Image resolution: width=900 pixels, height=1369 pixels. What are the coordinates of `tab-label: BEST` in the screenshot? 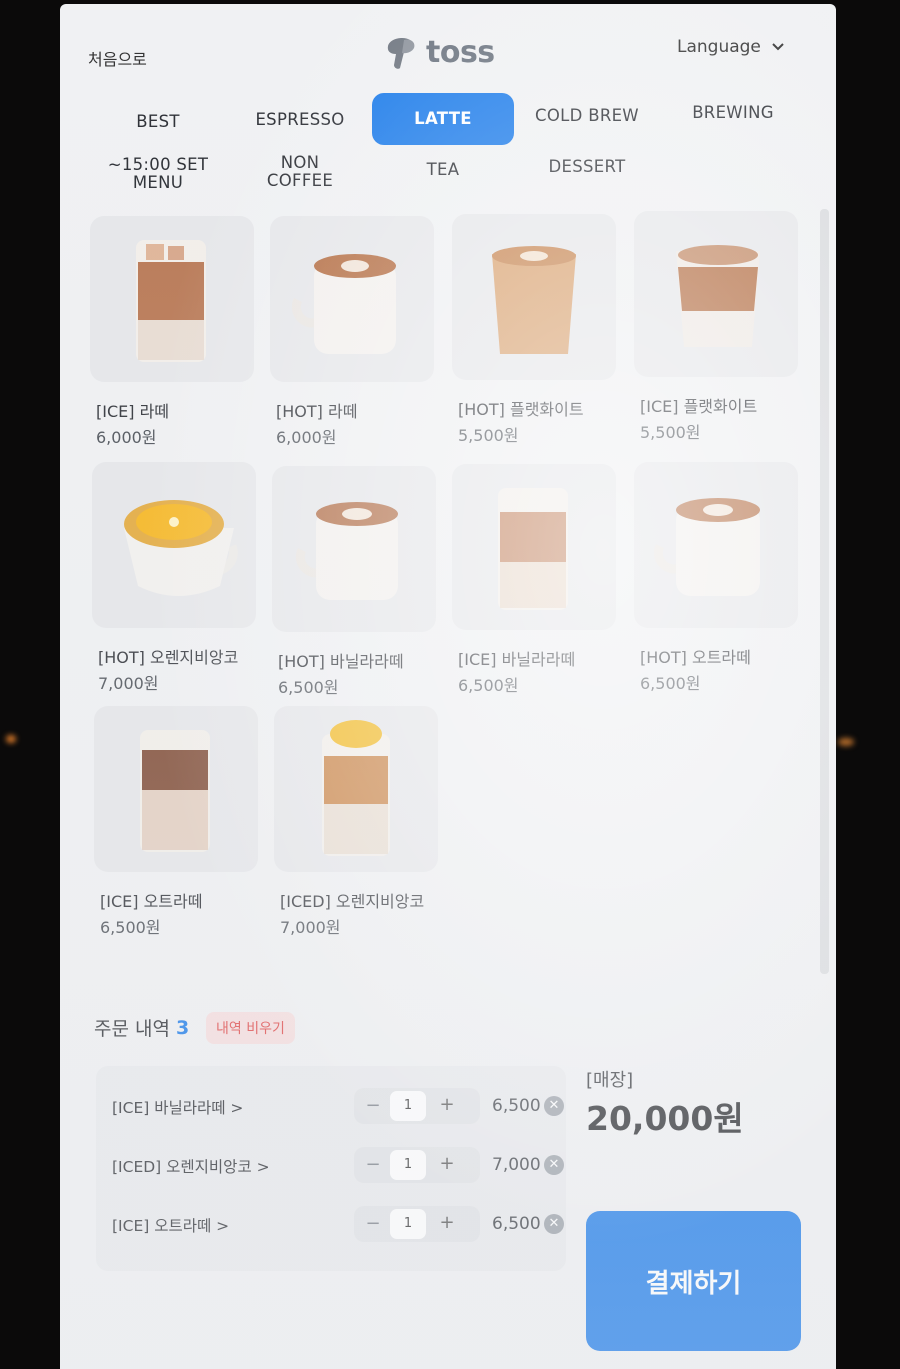 It's located at (158, 121).